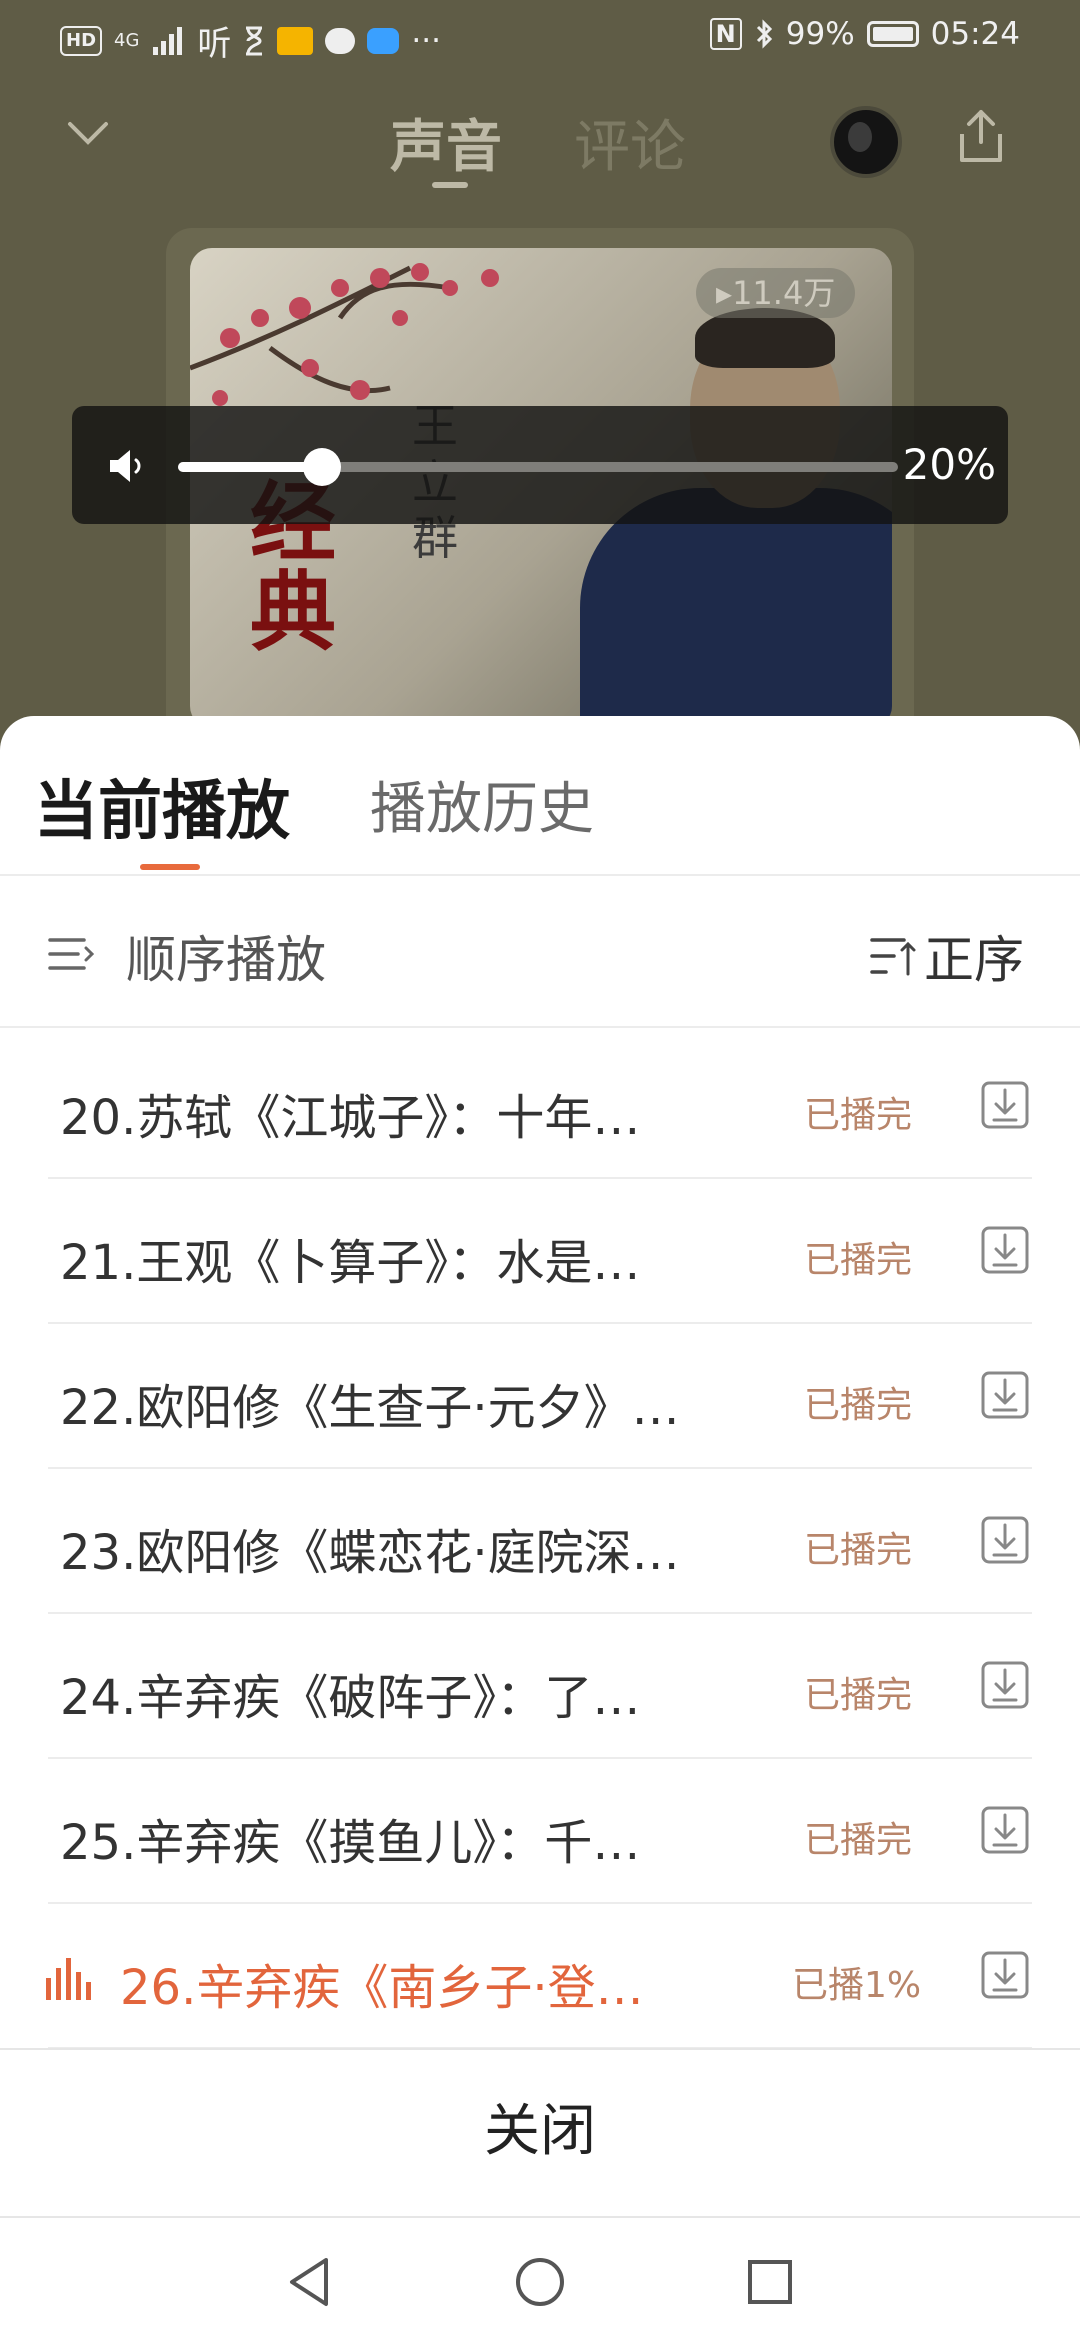  I want to click on volume-thumb, so click(322, 467).